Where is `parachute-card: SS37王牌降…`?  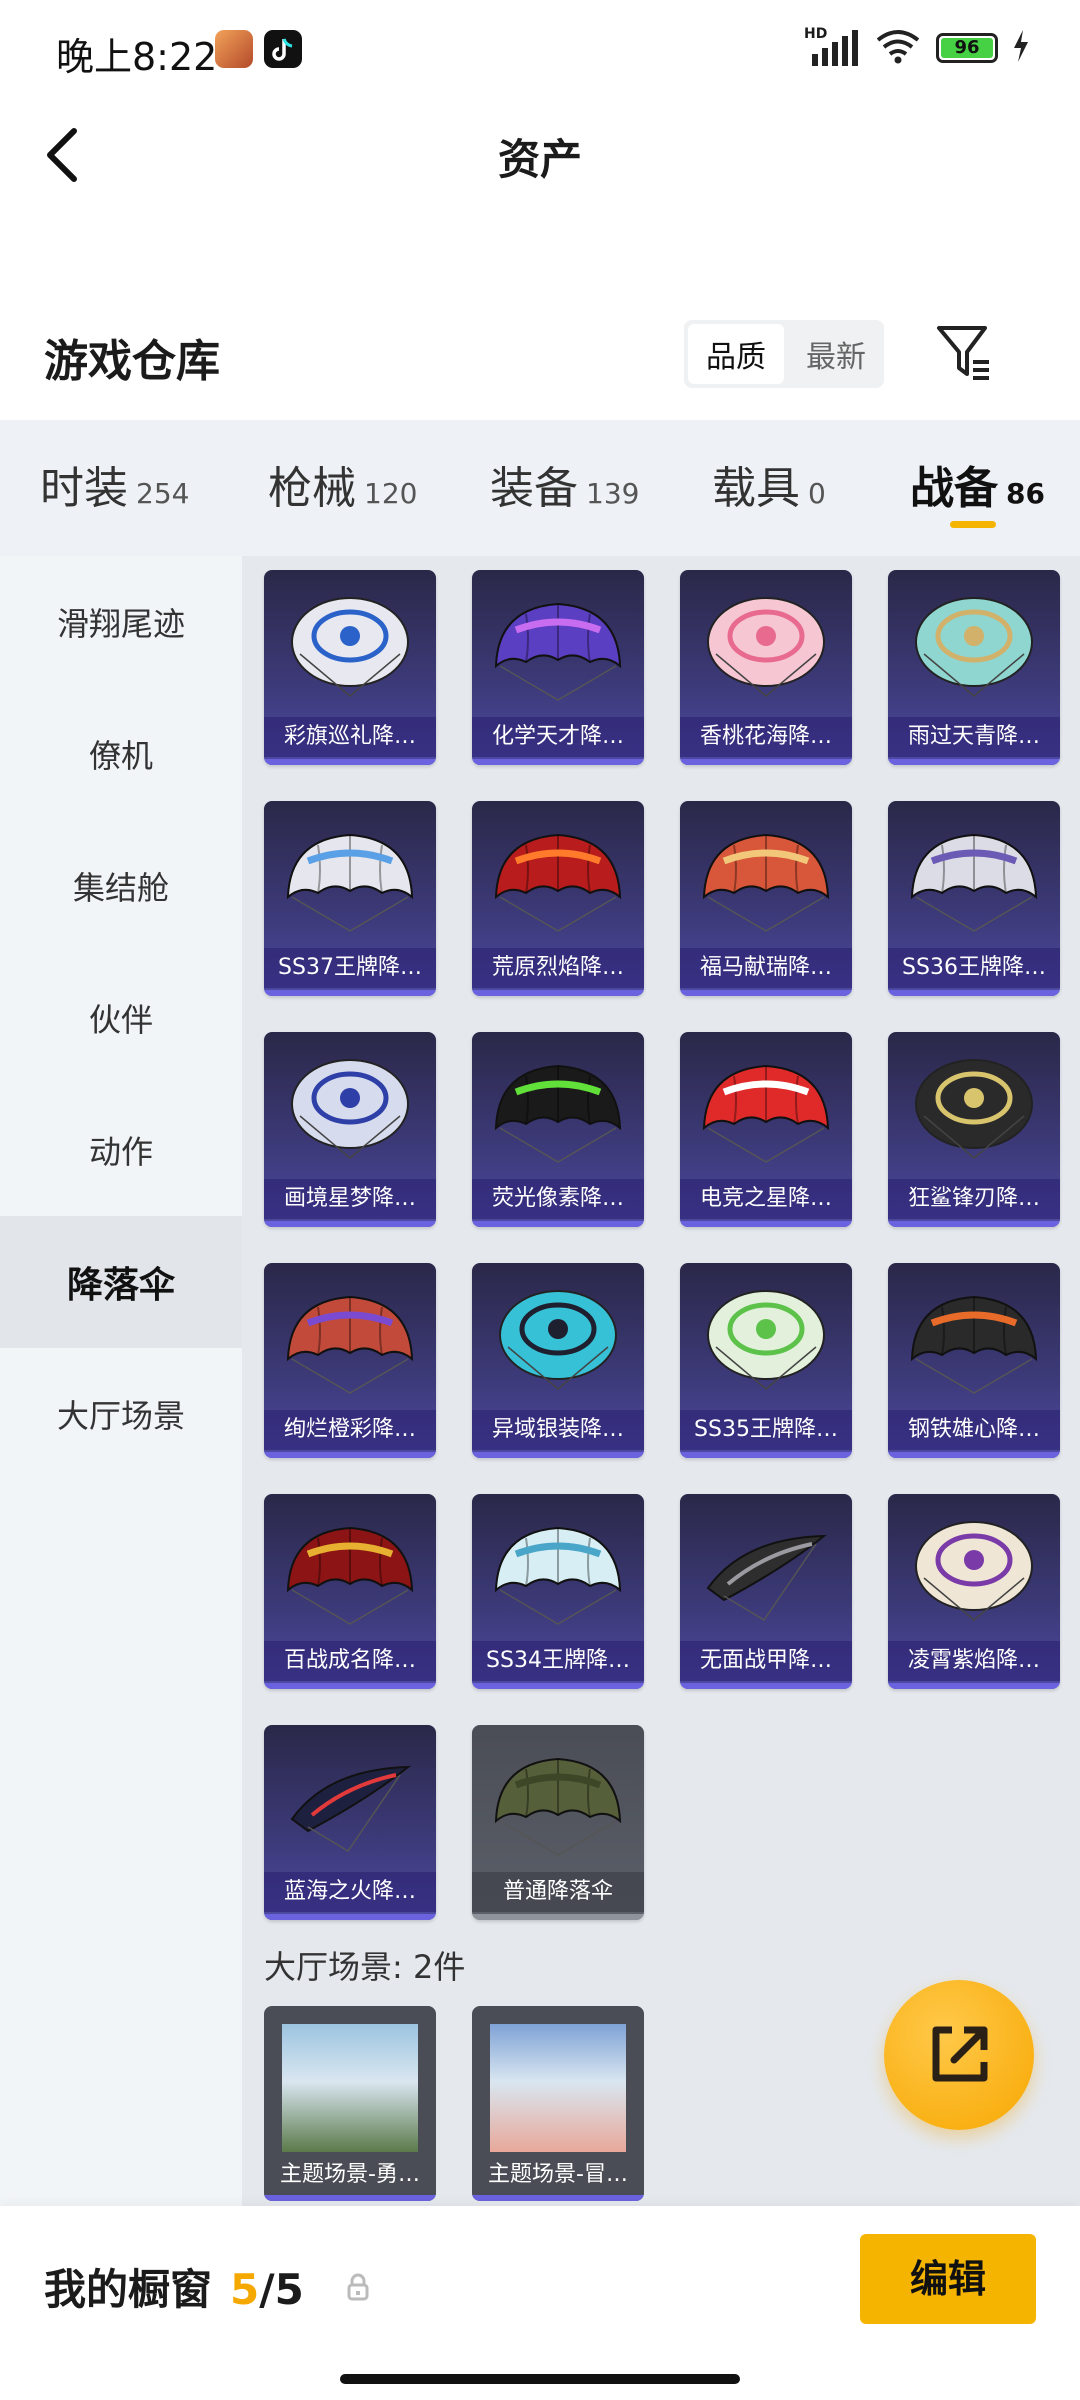 parachute-card: SS37王牌降… is located at coordinates (350, 898).